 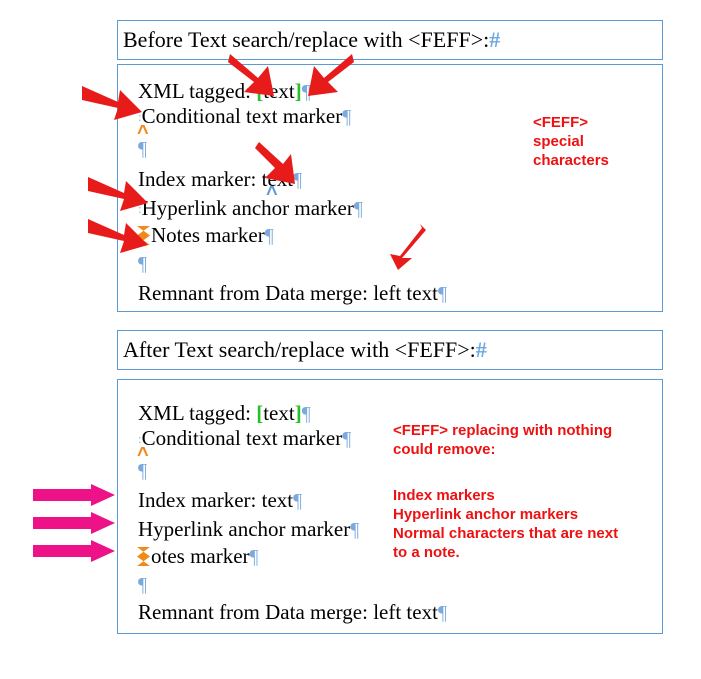 What do you see at coordinates (347, 439) in the screenshot?
I see `after-conditional-pilcrow: ¶` at bounding box center [347, 439].